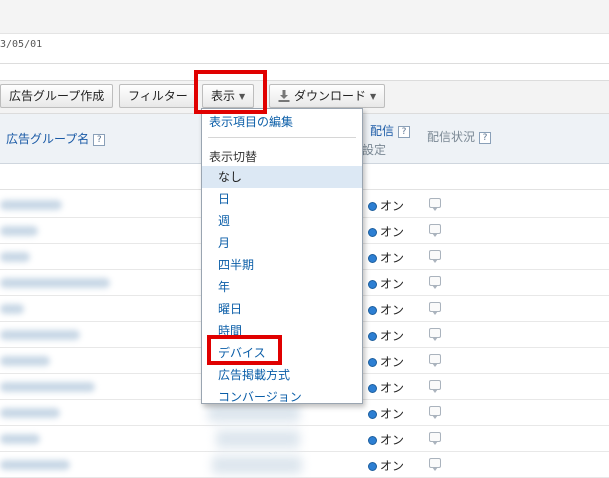 The image size is (609, 478). Describe the element at coordinates (48, 139) in the screenshot. I see `column-header-ad-group-label: 広告グループ名` at that location.